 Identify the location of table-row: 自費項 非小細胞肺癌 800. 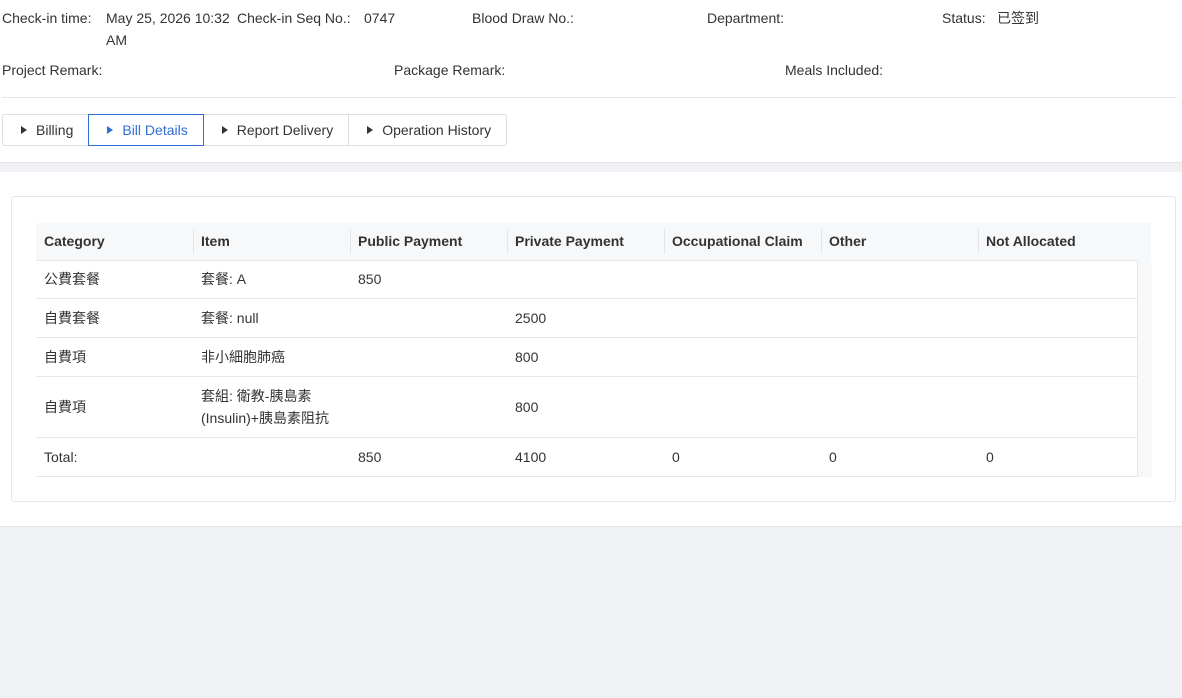
(586, 357).